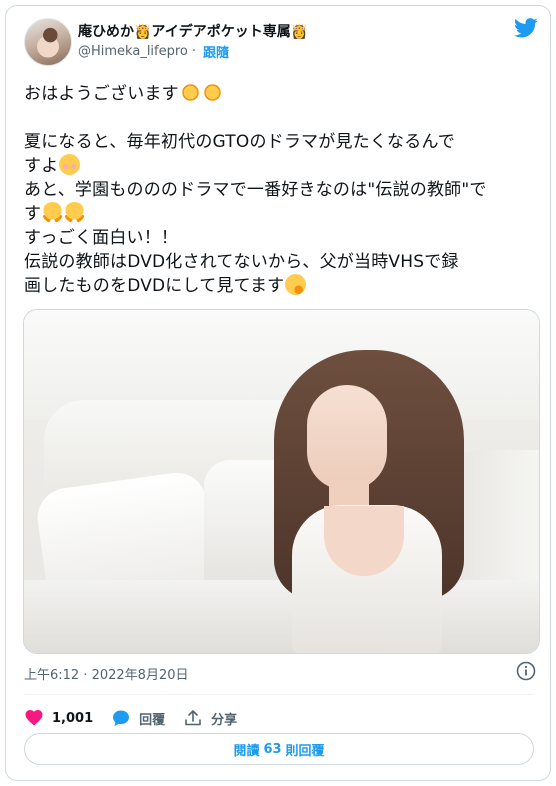 The width and height of the screenshot is (556, 786). I want to click on info-icon, so click(526, 671).